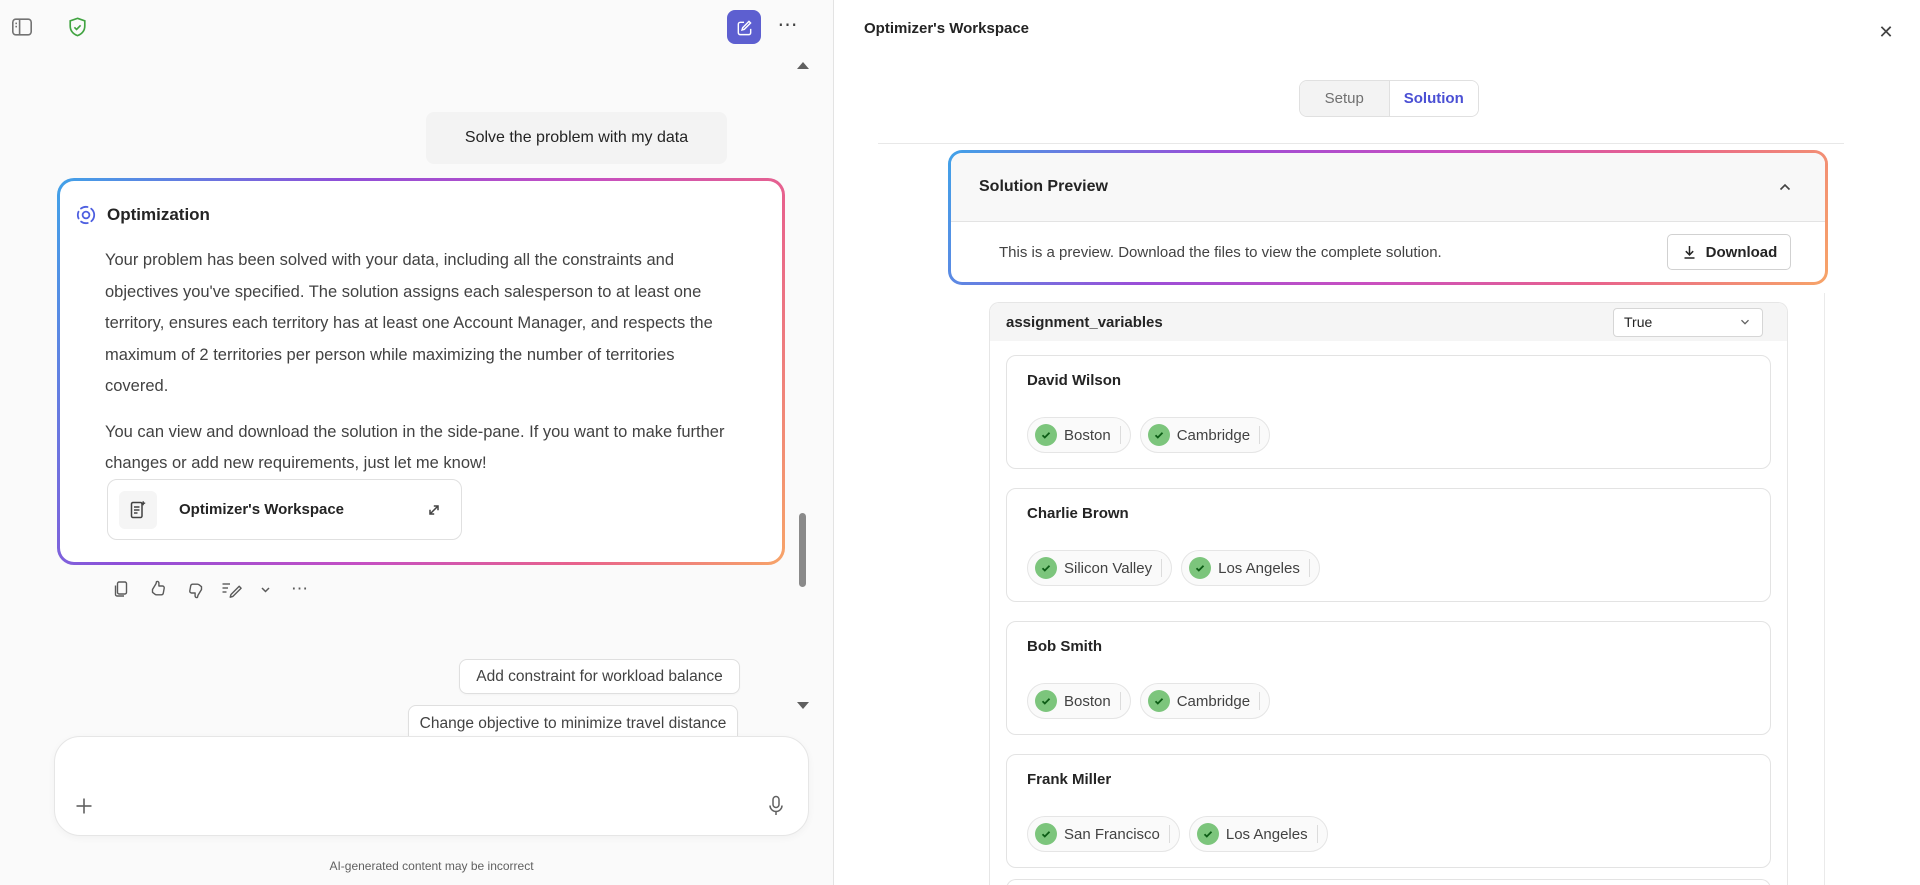  I want to click on tab-setup: Setup, so click(1345, 98).